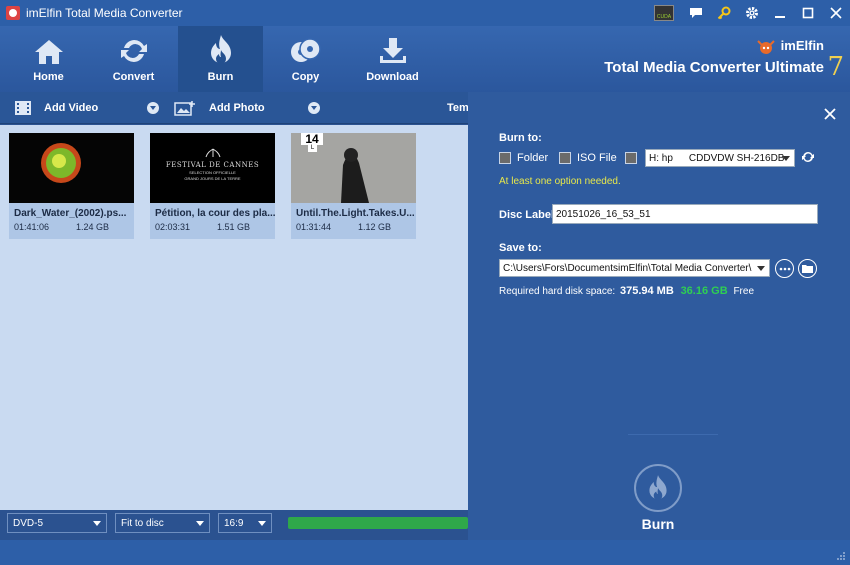 The image size is (850, 565). Describe the element at coordinates (714, 67) in the screenshot. I see `product-name: Total Media Converter Ultimate` at that location.